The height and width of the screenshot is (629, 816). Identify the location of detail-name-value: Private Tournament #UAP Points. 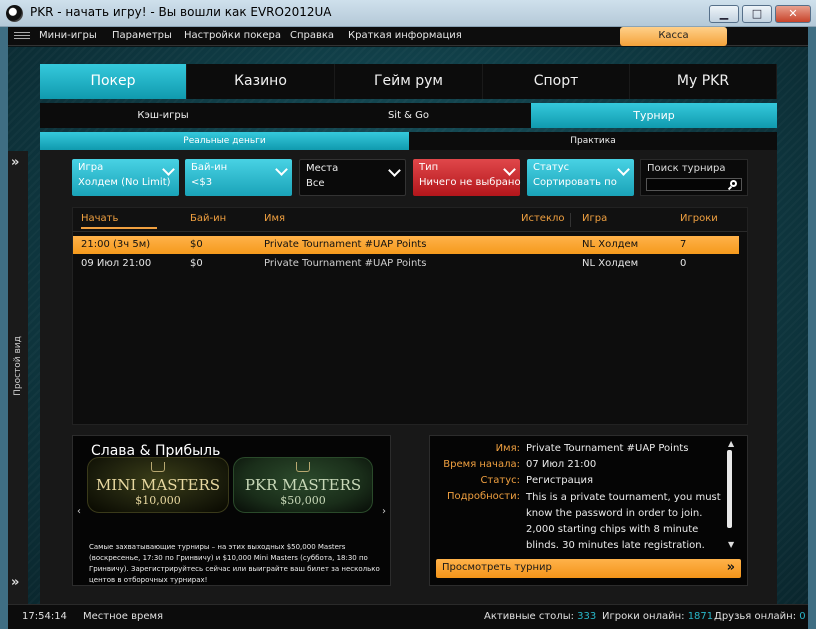
(607, 448).